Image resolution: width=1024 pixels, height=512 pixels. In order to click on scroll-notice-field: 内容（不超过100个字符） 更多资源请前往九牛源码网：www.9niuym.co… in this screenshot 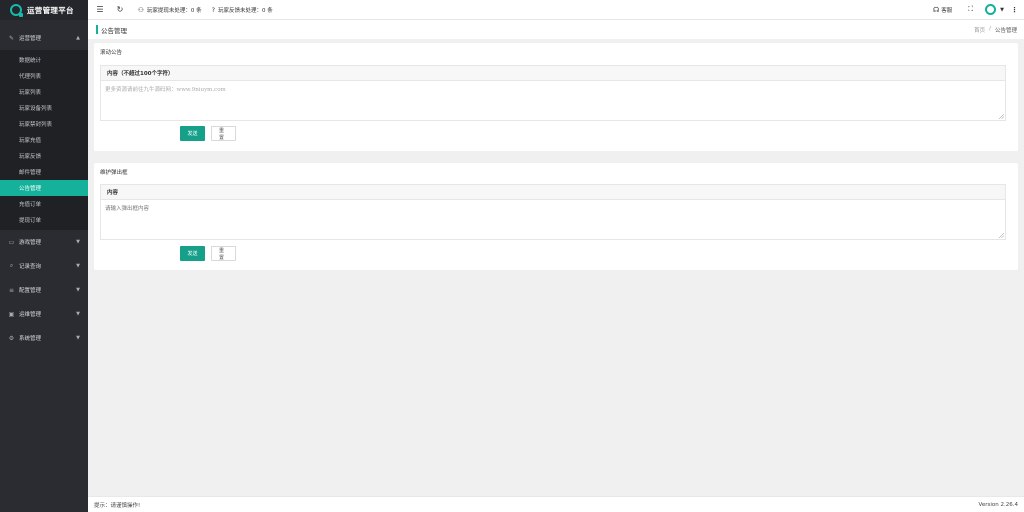, I will do `click(553, 93)`.